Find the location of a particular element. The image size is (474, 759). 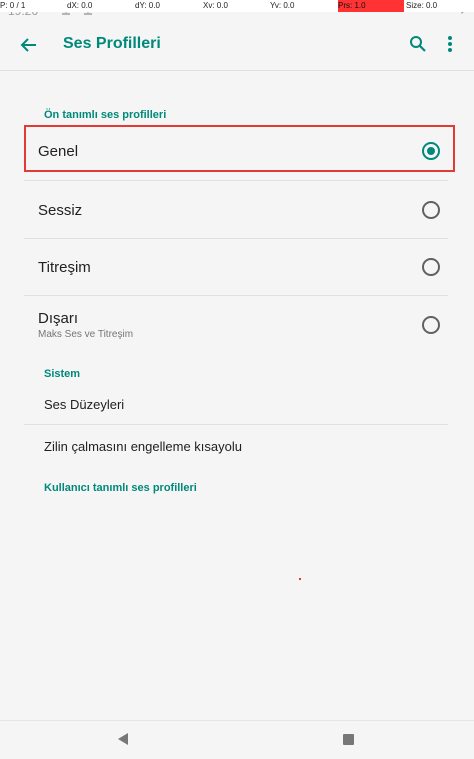

search-button is located at coordinates (418, 44).